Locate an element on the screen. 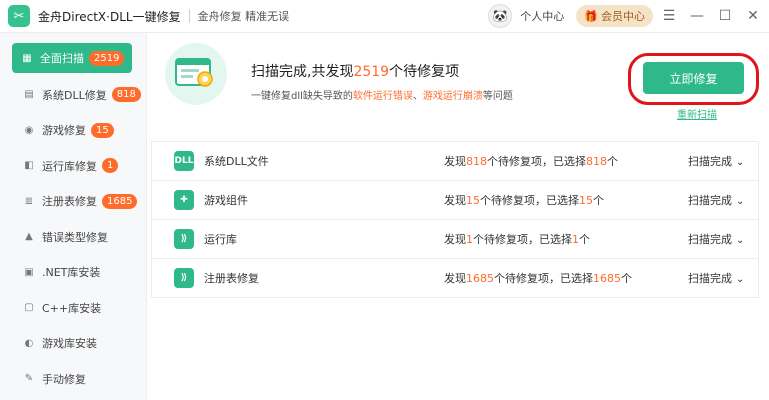 The height and width of the screenshot is (400, 769). summary-desc-highlight-2: 游戏运行崩溃 is located at coordinates (452, 96).